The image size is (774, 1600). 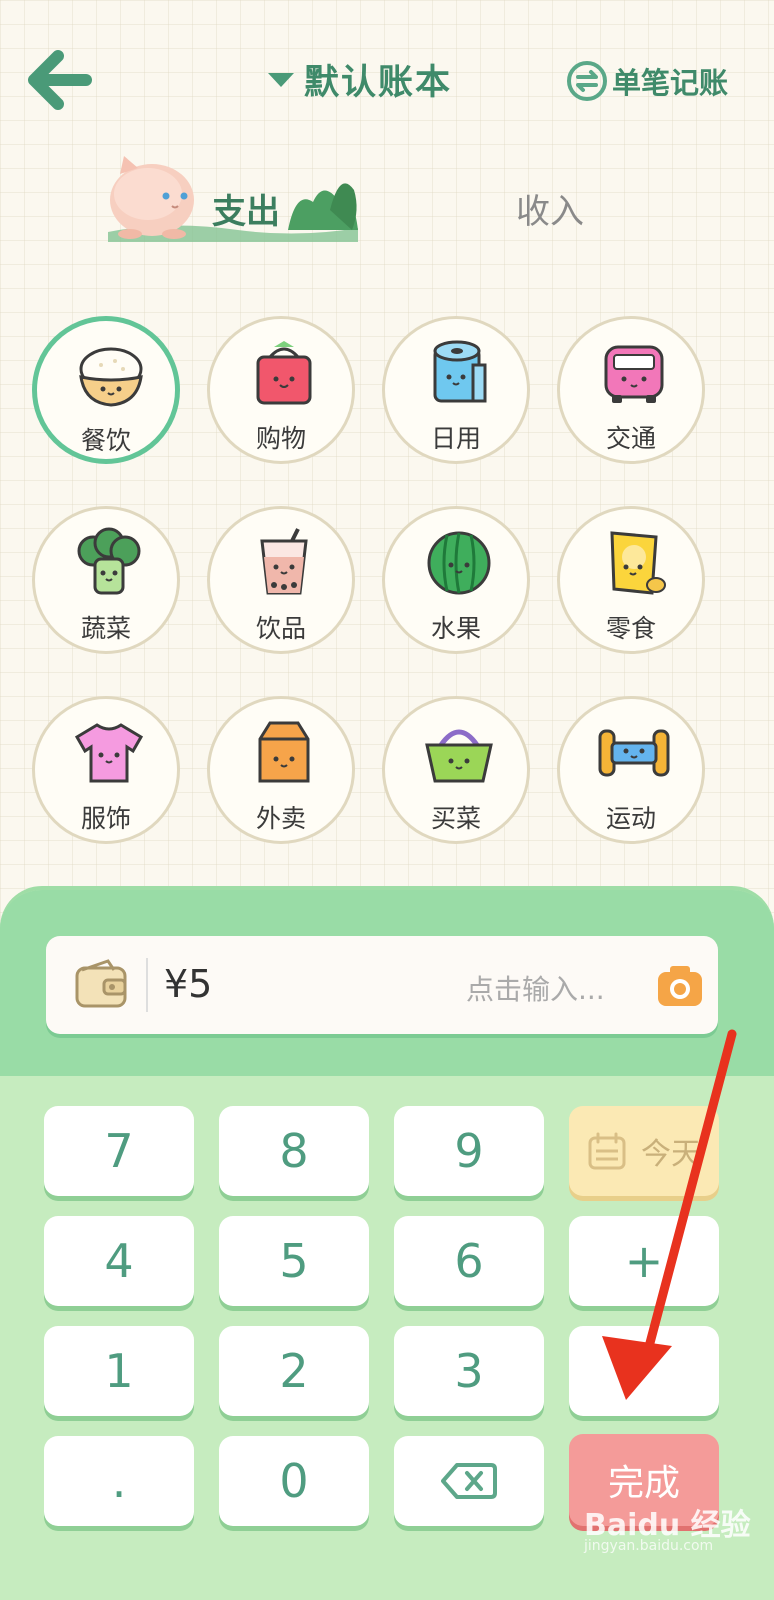 What do you see at coordinates (607, 1151) in the screenshot?
I see `calendar-icon` at bounding box center [607, 1151].